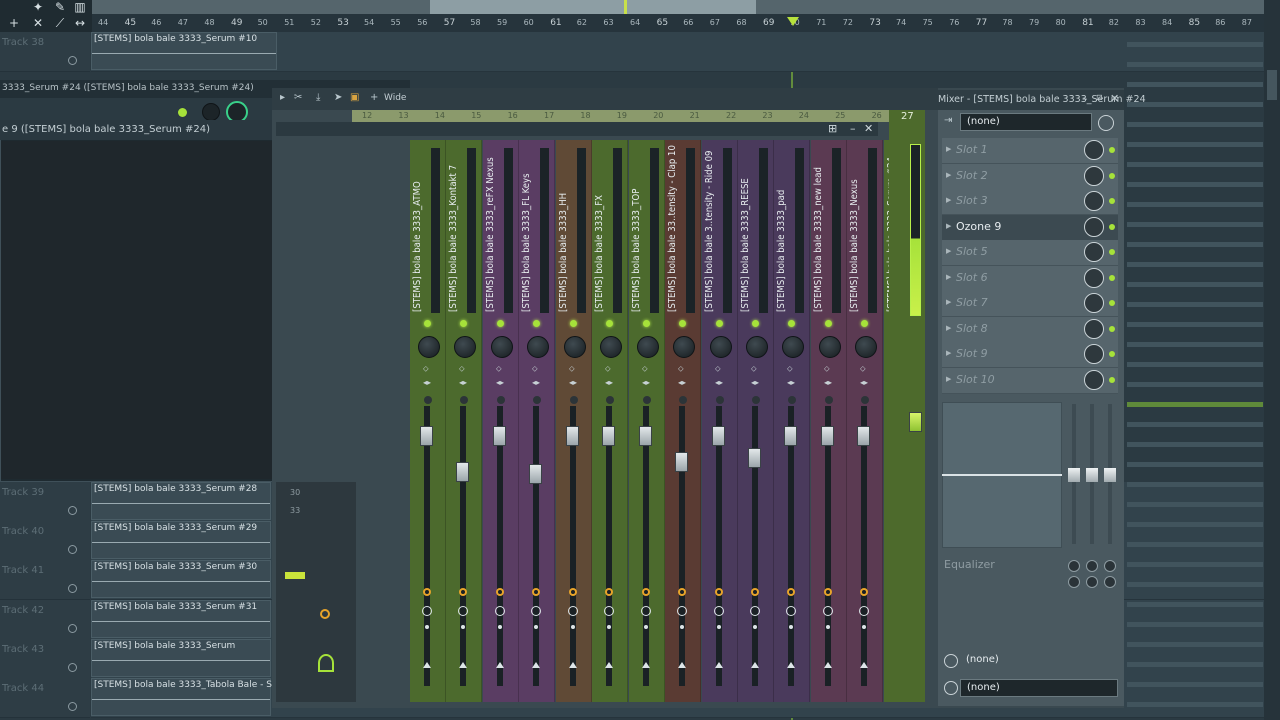 The image size is (1280, 720). Describe the element at coordinates (184, 51) in the screenshot. I see `audio-clip: [STEMS] bola bale 3333_Serum #10` at that location.